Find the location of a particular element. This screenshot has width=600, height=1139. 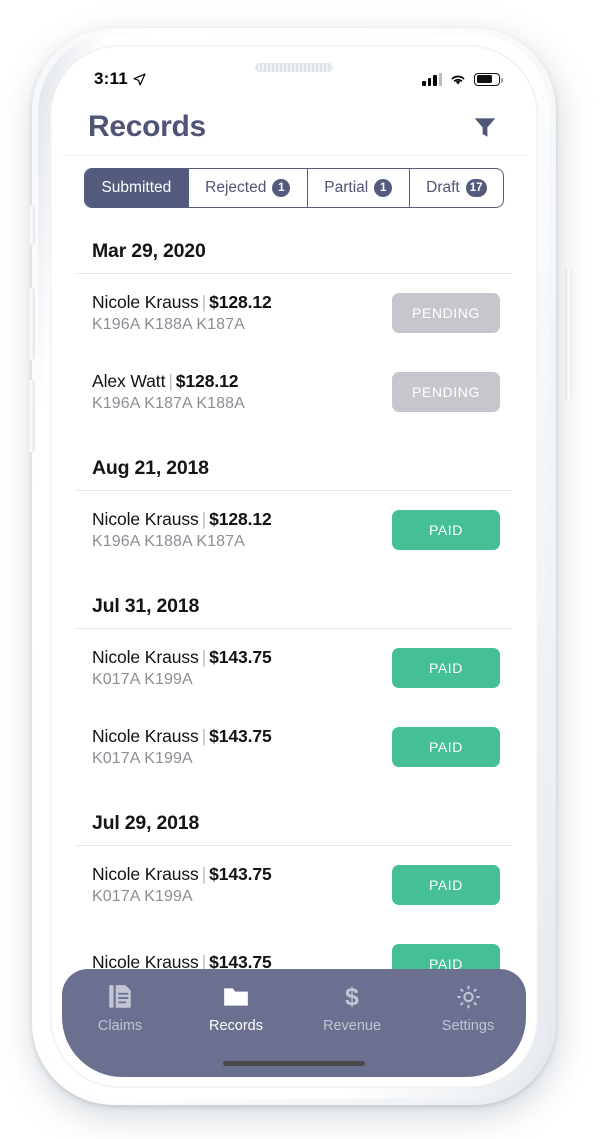

status-filter-tabs: Submitted Rejected 1 Partial 1 Draft 17 is located at coordinates (294, 188).